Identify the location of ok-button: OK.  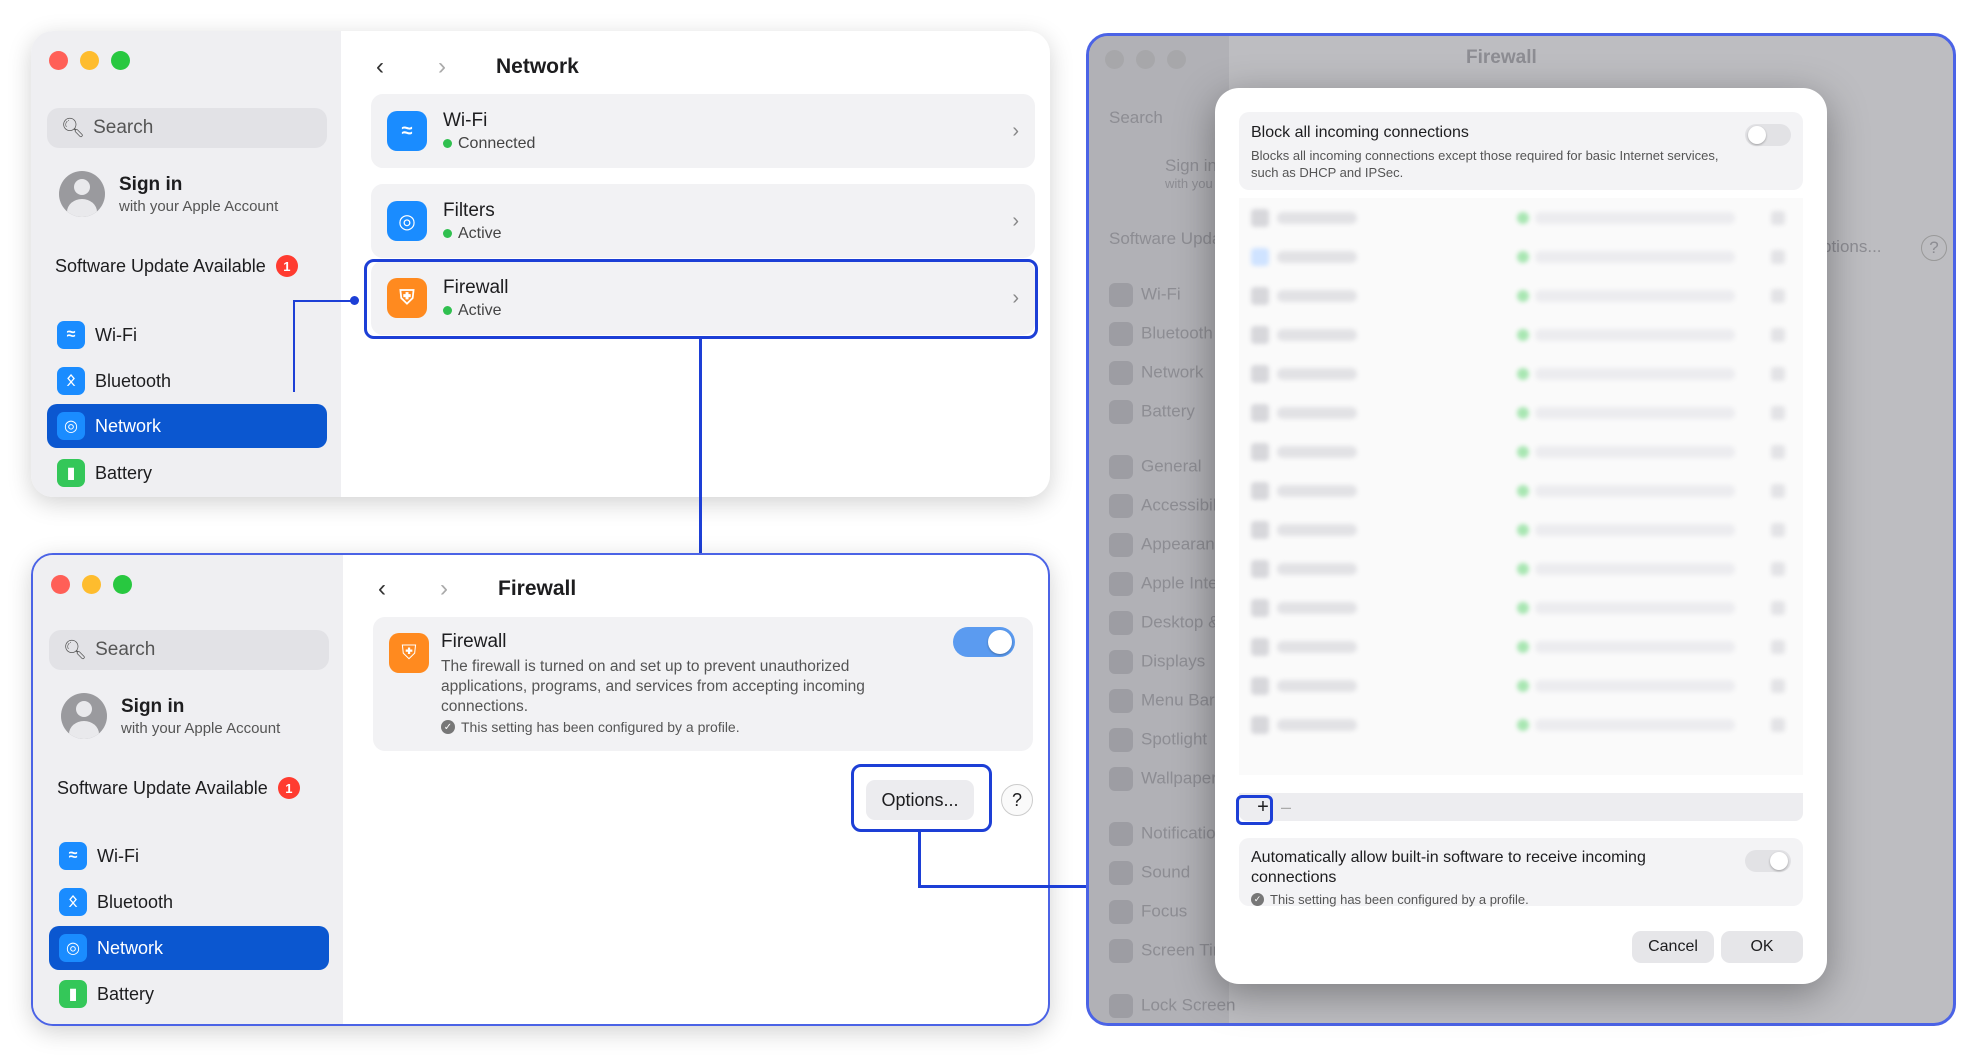
(1762, 947).